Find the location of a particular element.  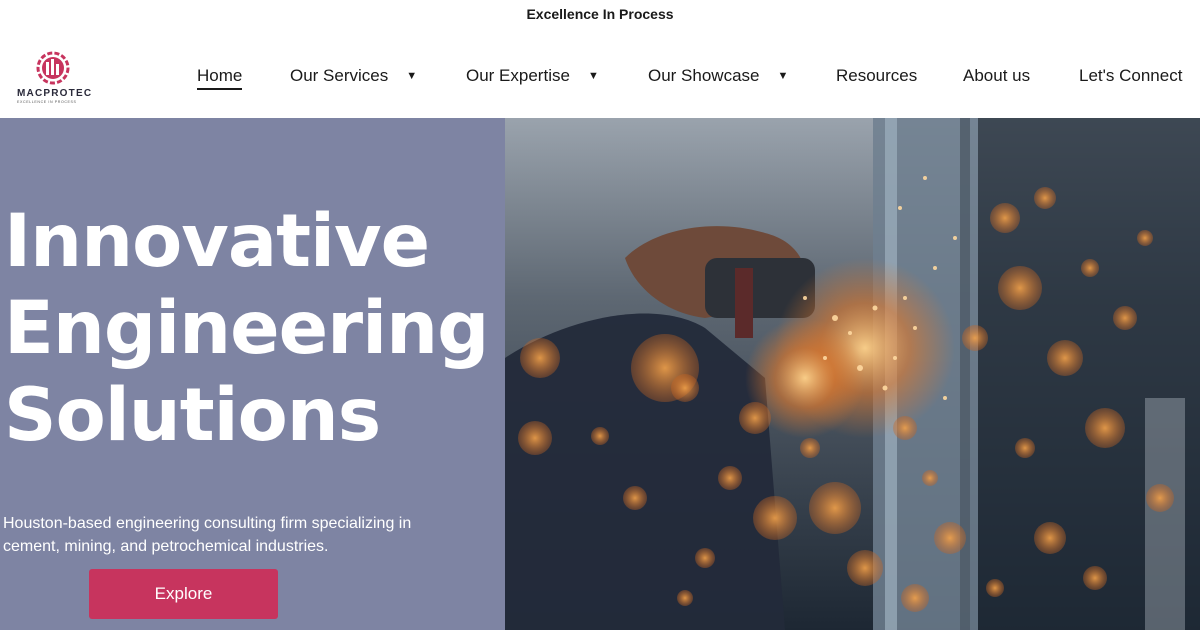

nav-item-label: Home is located at coordinates (220, 78).